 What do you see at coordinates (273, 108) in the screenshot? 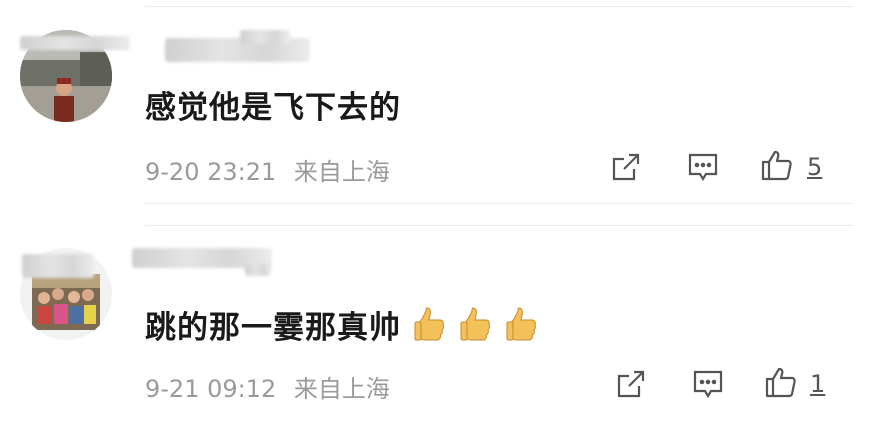
I see `comment-text: 感觉他是飞下去的` at bounding box center [273, 108].